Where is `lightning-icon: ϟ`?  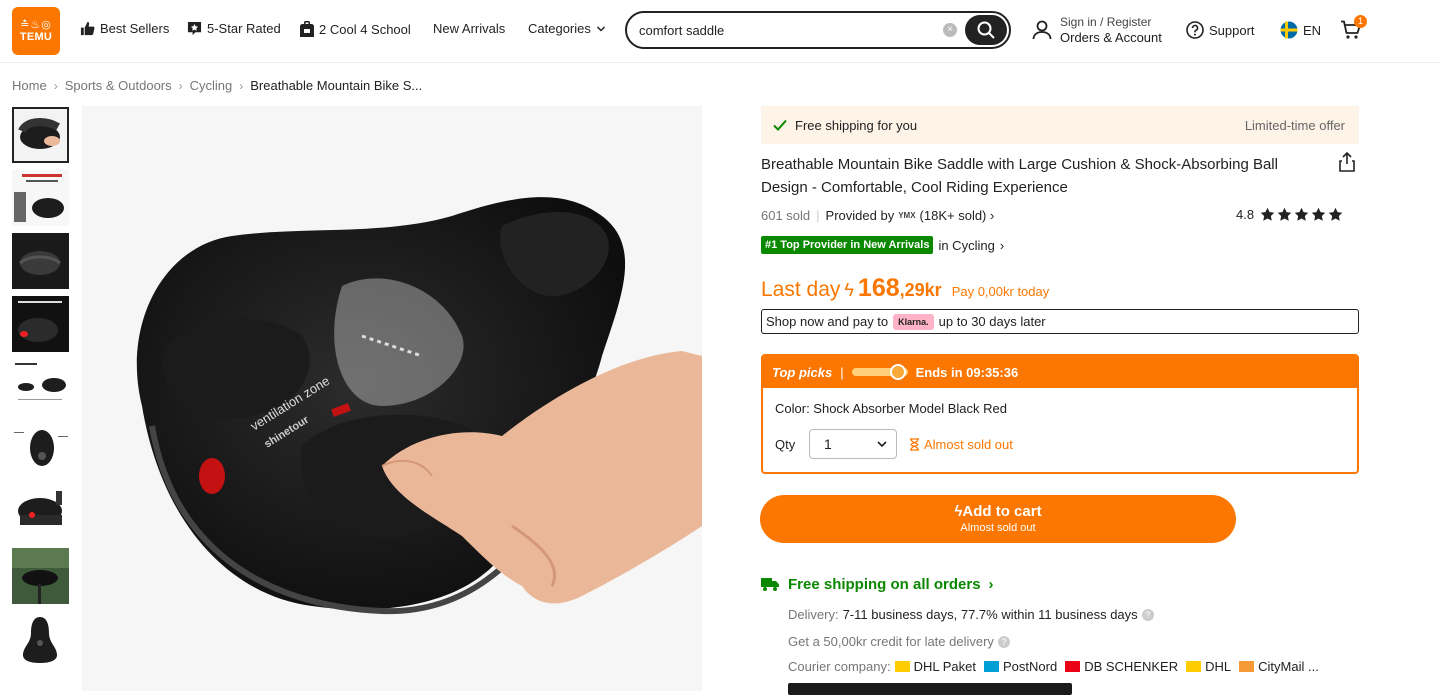 lightning-icon: ϟ is located at coordinates (849, 290).